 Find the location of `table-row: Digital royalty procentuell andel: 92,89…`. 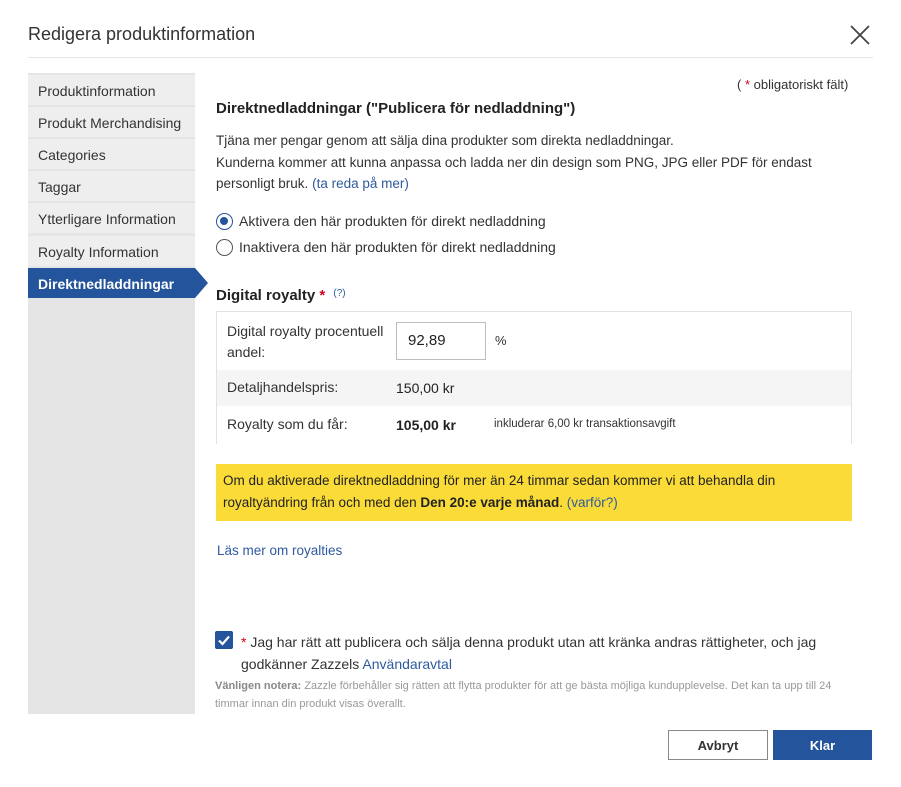

table-row: Digital royalty procentuell andel: 92,89… is located at coordinates (534, 341).